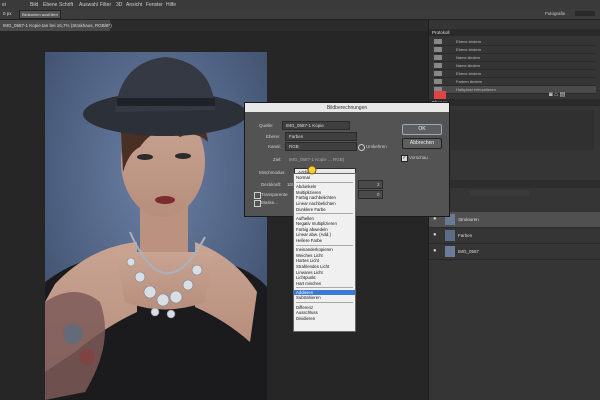 This screenshot has width=600, height=400. What do you see at coordinates (324, 186) in the screenshot?
I see `blend-mode-option: Abdunkeln` at bounding box center [324, 186].